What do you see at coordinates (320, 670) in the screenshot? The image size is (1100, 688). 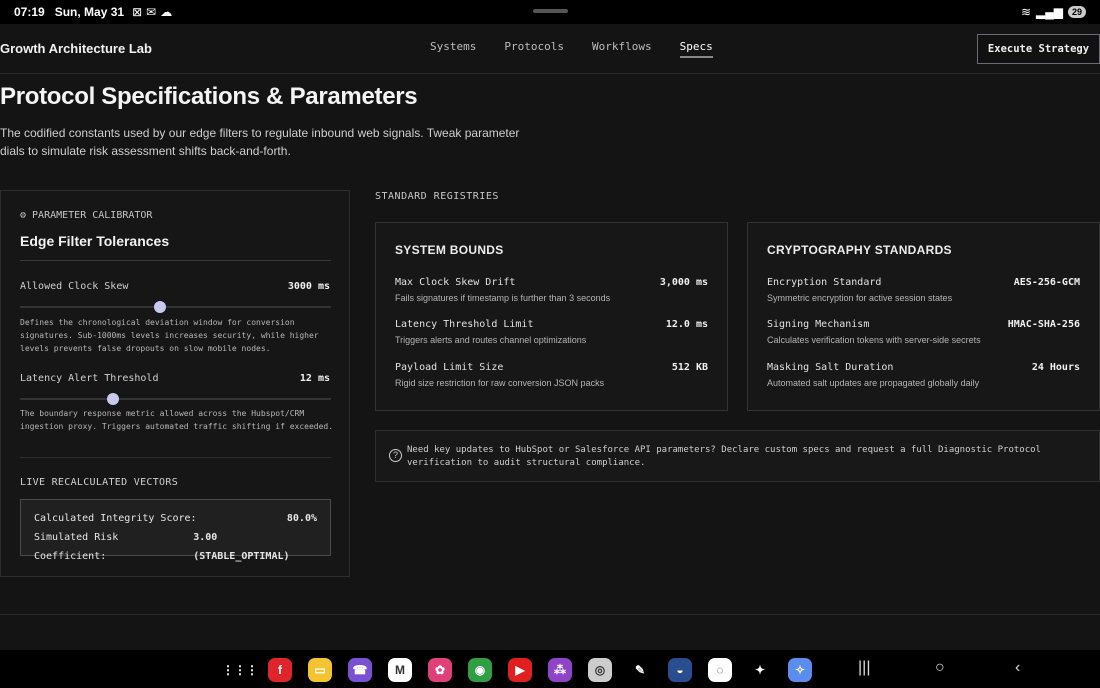 I see `notes-icon: ▭` at bounding box center [320, 670].